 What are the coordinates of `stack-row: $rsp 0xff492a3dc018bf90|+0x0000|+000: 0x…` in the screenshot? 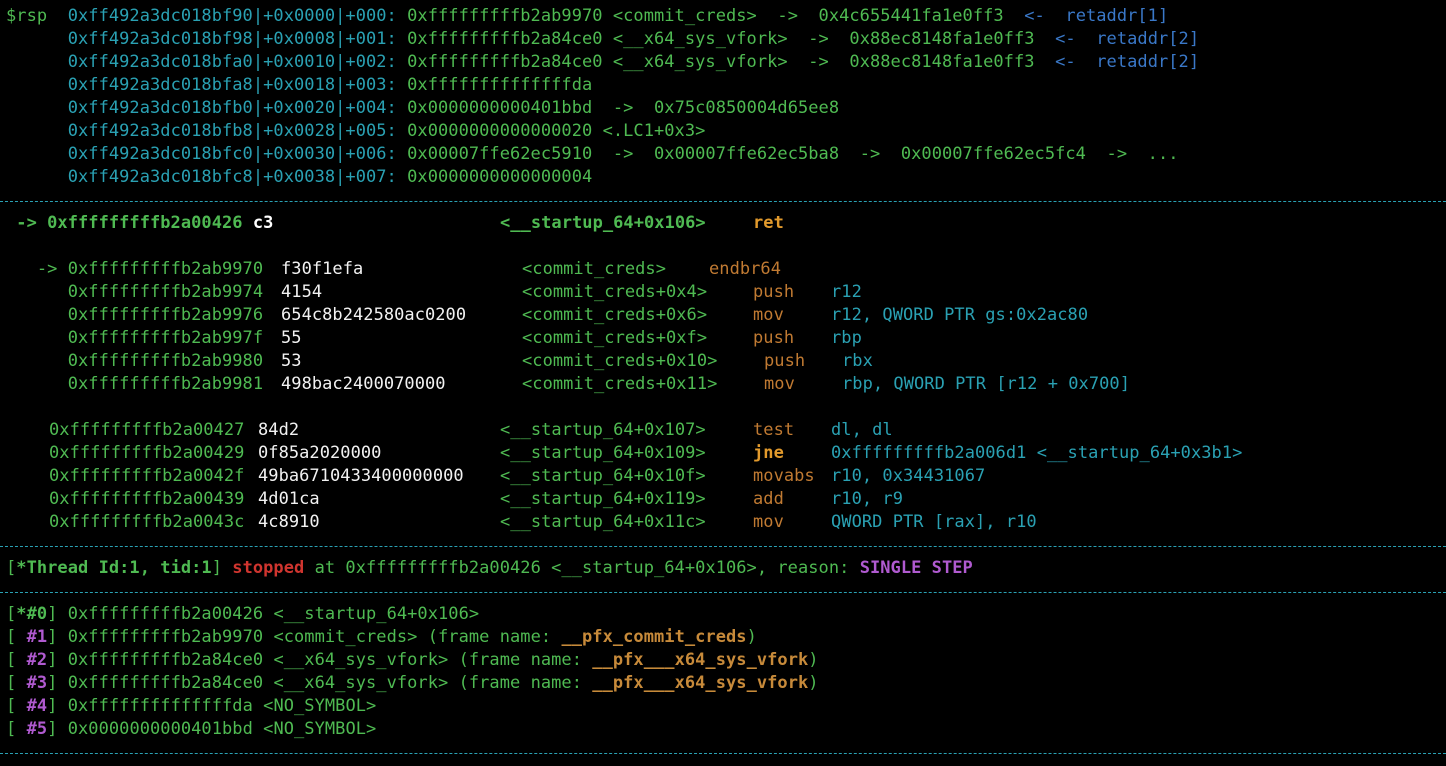 It's located at (587, 16).